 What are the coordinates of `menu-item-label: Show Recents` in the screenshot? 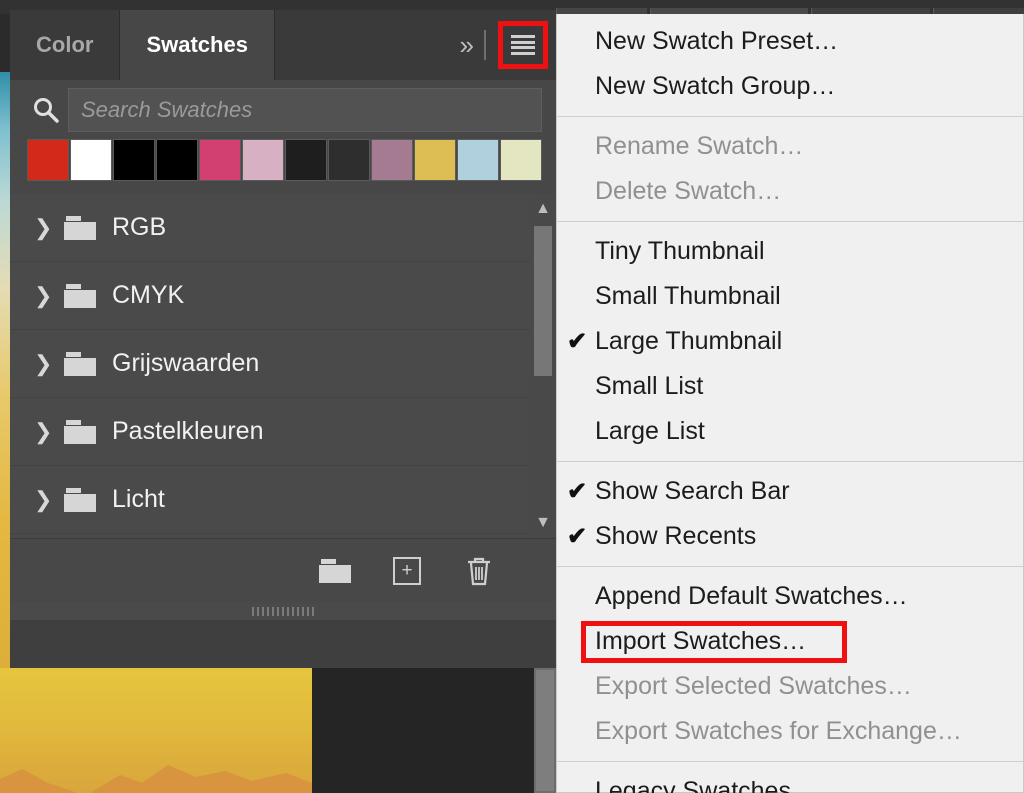 It's located at (676, 536).